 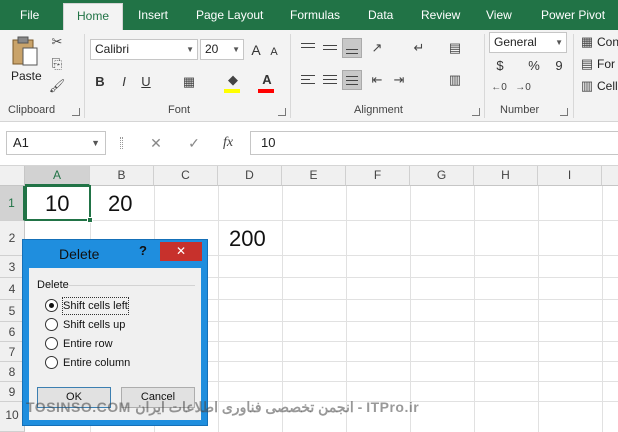 I want to click on font-color-icon: A, so click(x=267, y=80).